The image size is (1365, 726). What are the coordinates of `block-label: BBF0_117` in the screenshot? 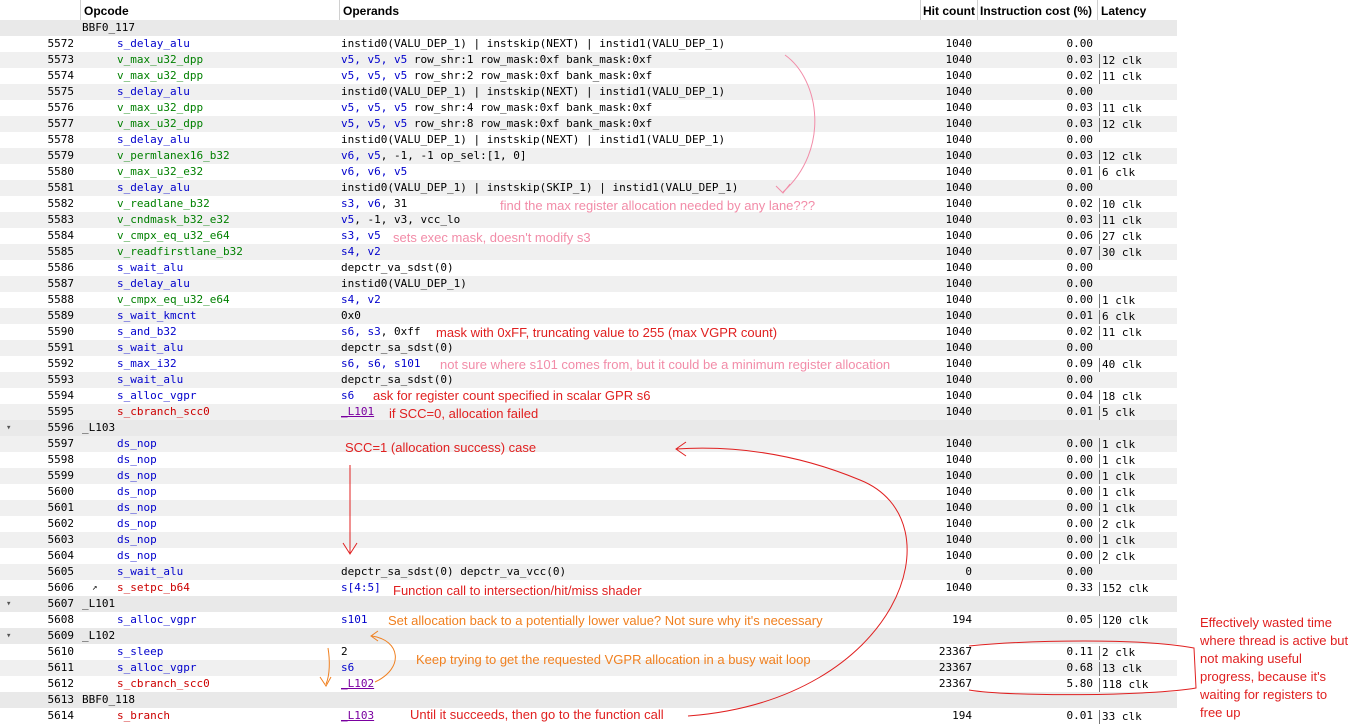 It's located at (108, 27).